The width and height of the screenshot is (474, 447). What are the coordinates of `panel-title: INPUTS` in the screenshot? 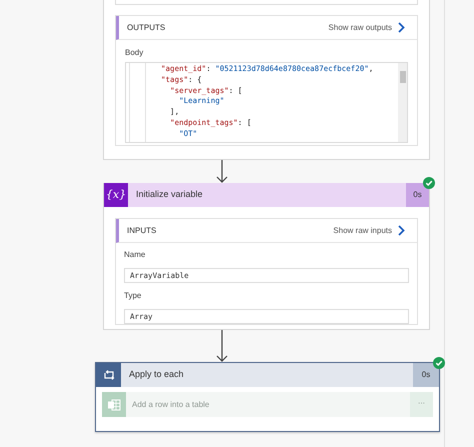 It's located at (141, 230).